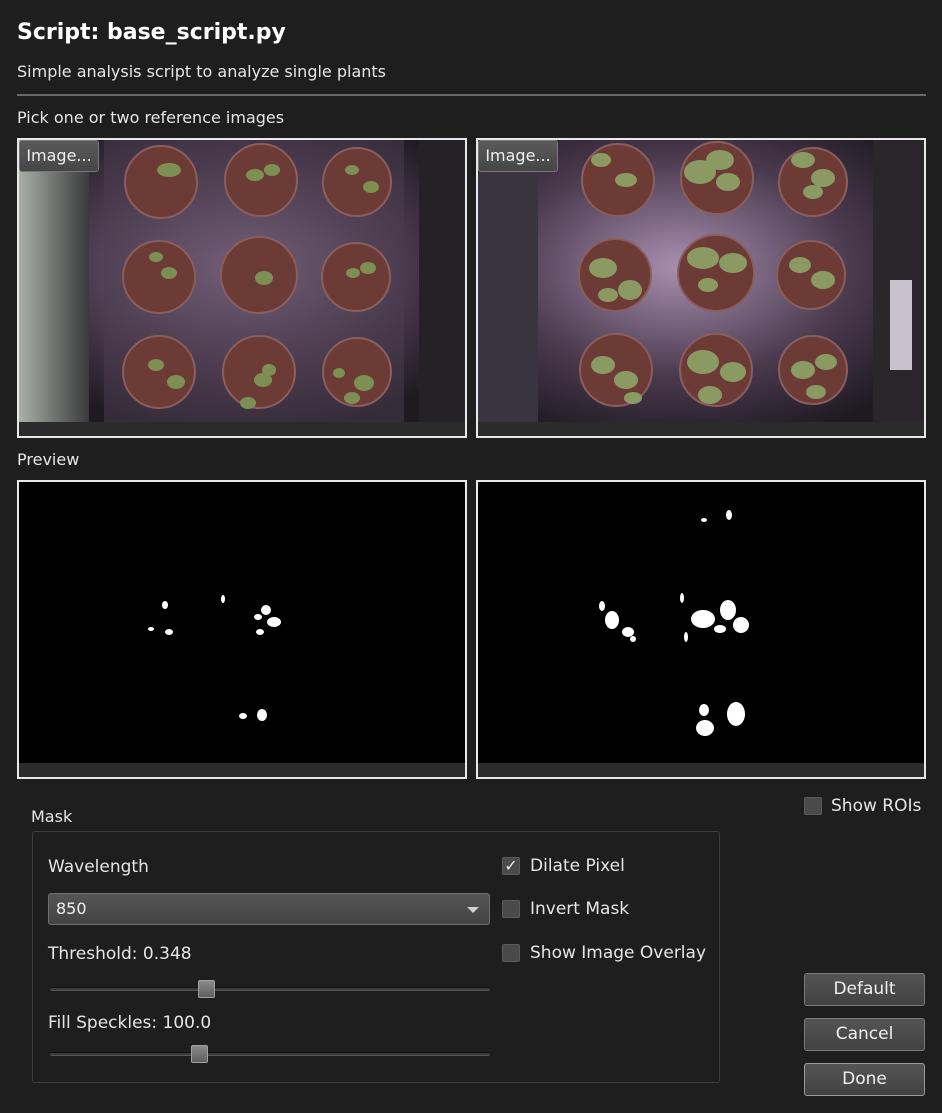  What do you see at coordinates (270, 989) in the screenshot?
I see `threshold-slider-track` at bounding box center [270, 989].